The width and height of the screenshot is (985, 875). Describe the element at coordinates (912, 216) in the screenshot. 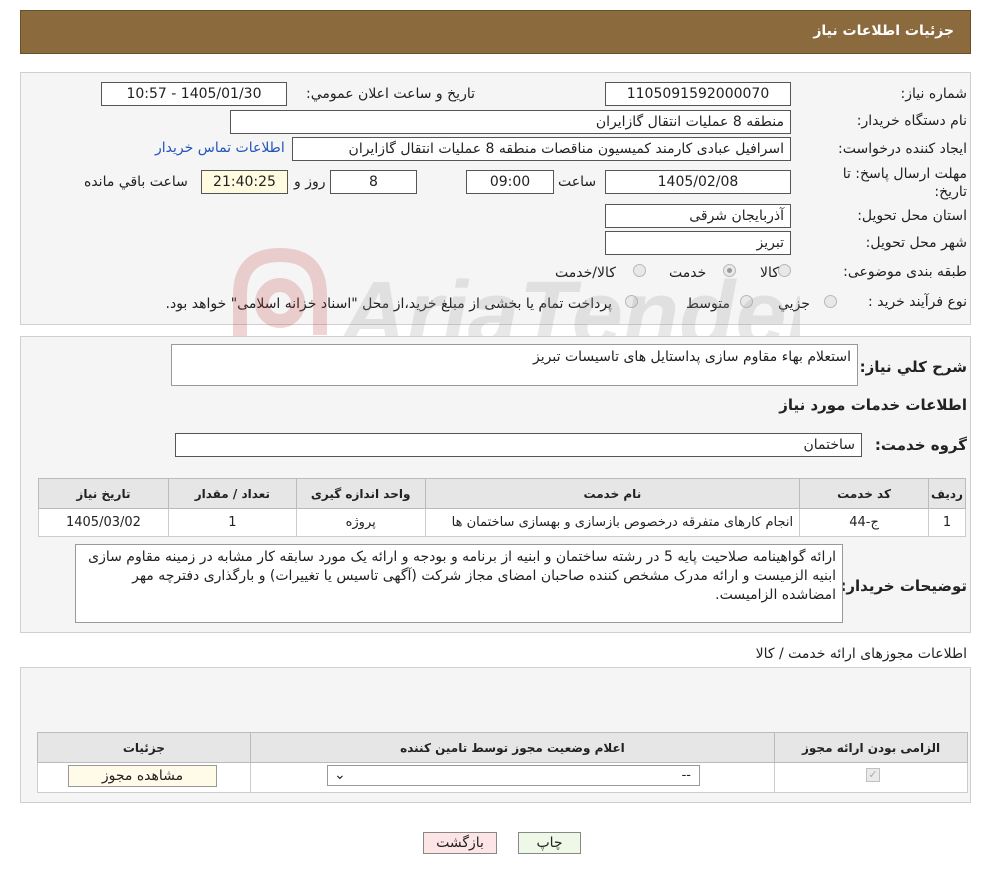

I see `province-label: استان محل تحويل:` at that location.